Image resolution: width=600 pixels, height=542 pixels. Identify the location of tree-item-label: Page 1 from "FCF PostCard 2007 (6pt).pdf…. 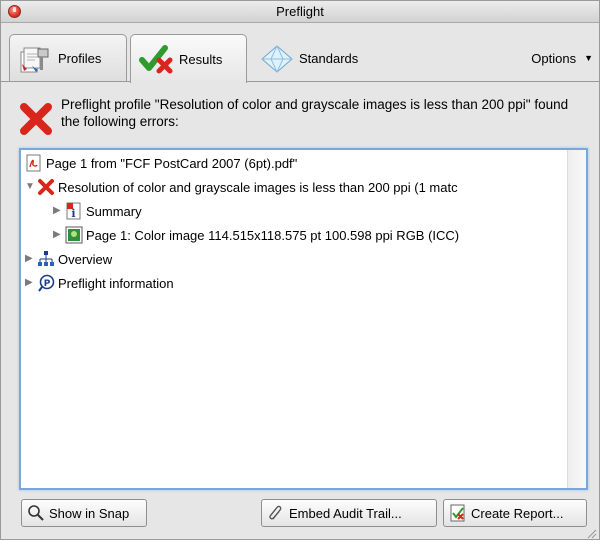
(172, 163).